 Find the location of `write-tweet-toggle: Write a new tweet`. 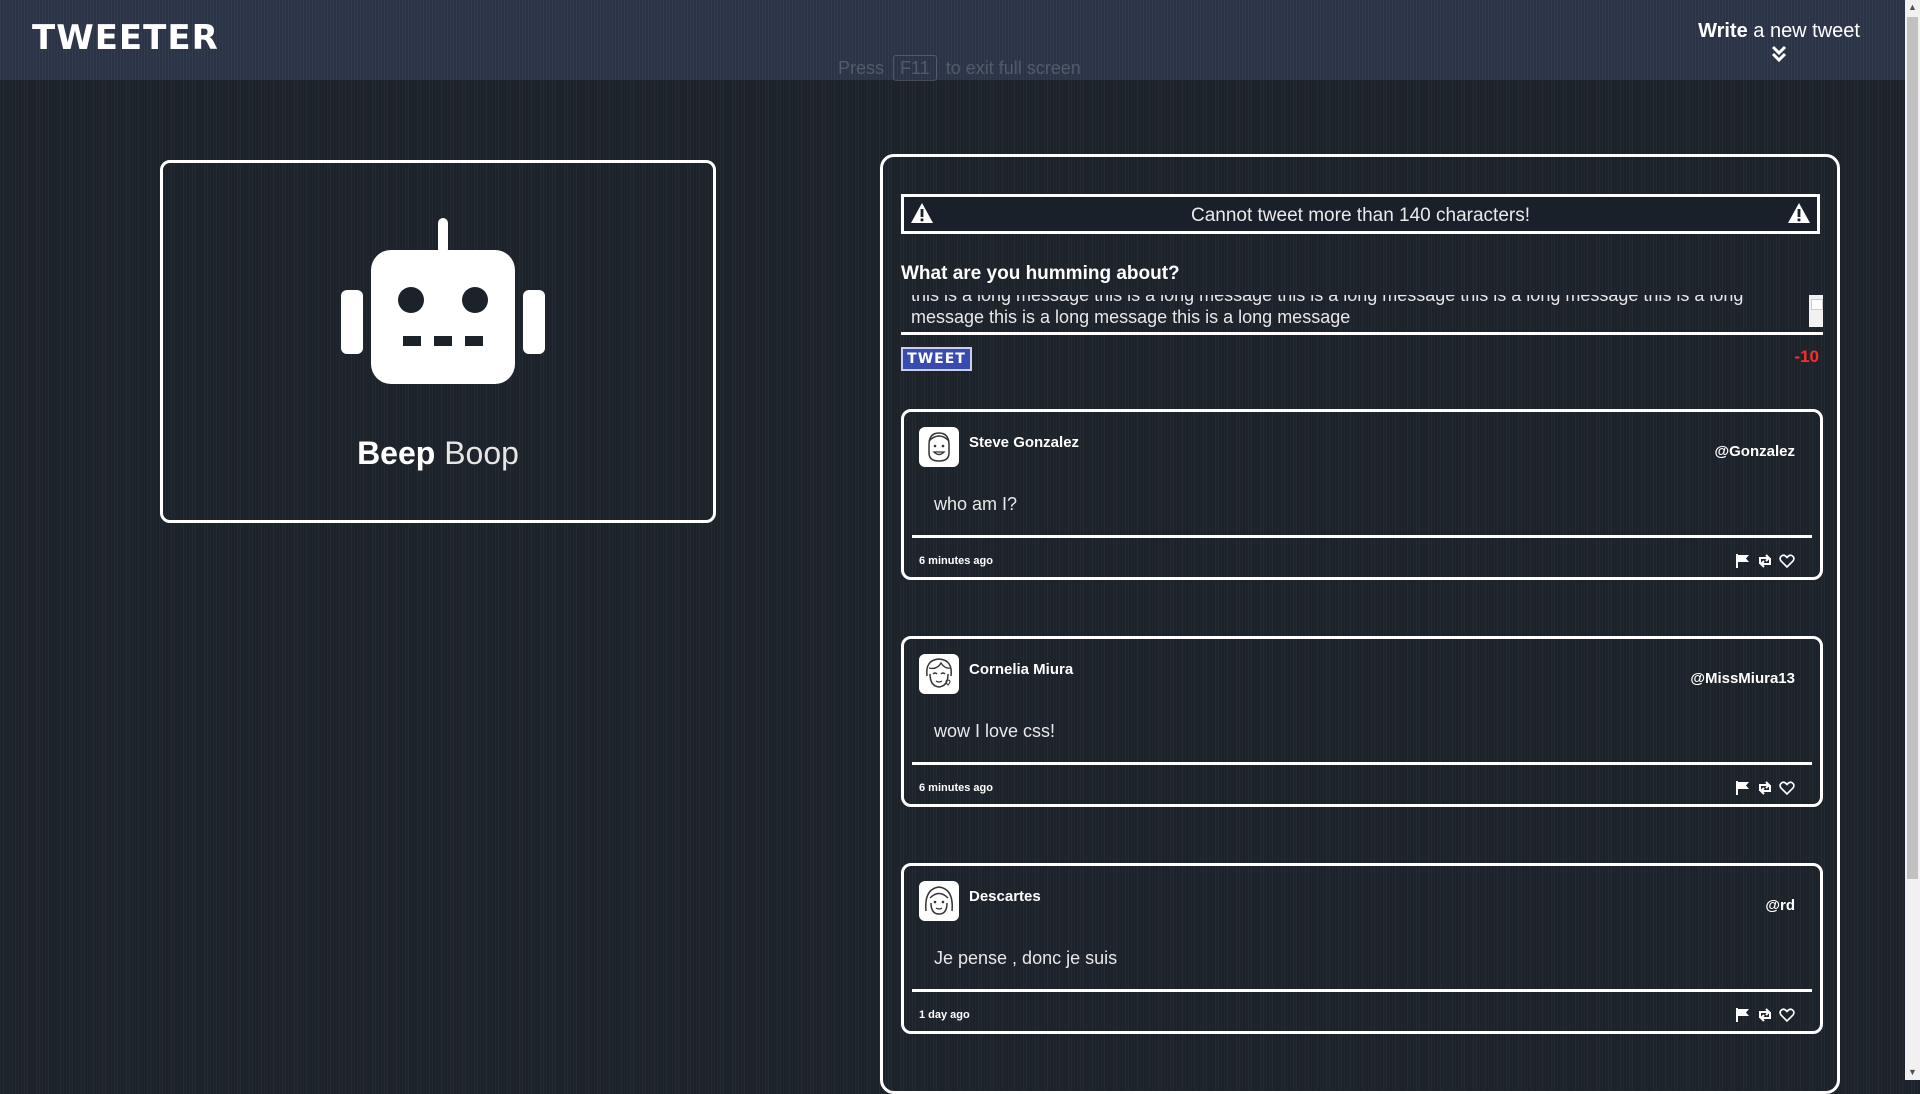

write-tweet-toggle: Write a new tweet is located at coordinates (1779, 41).